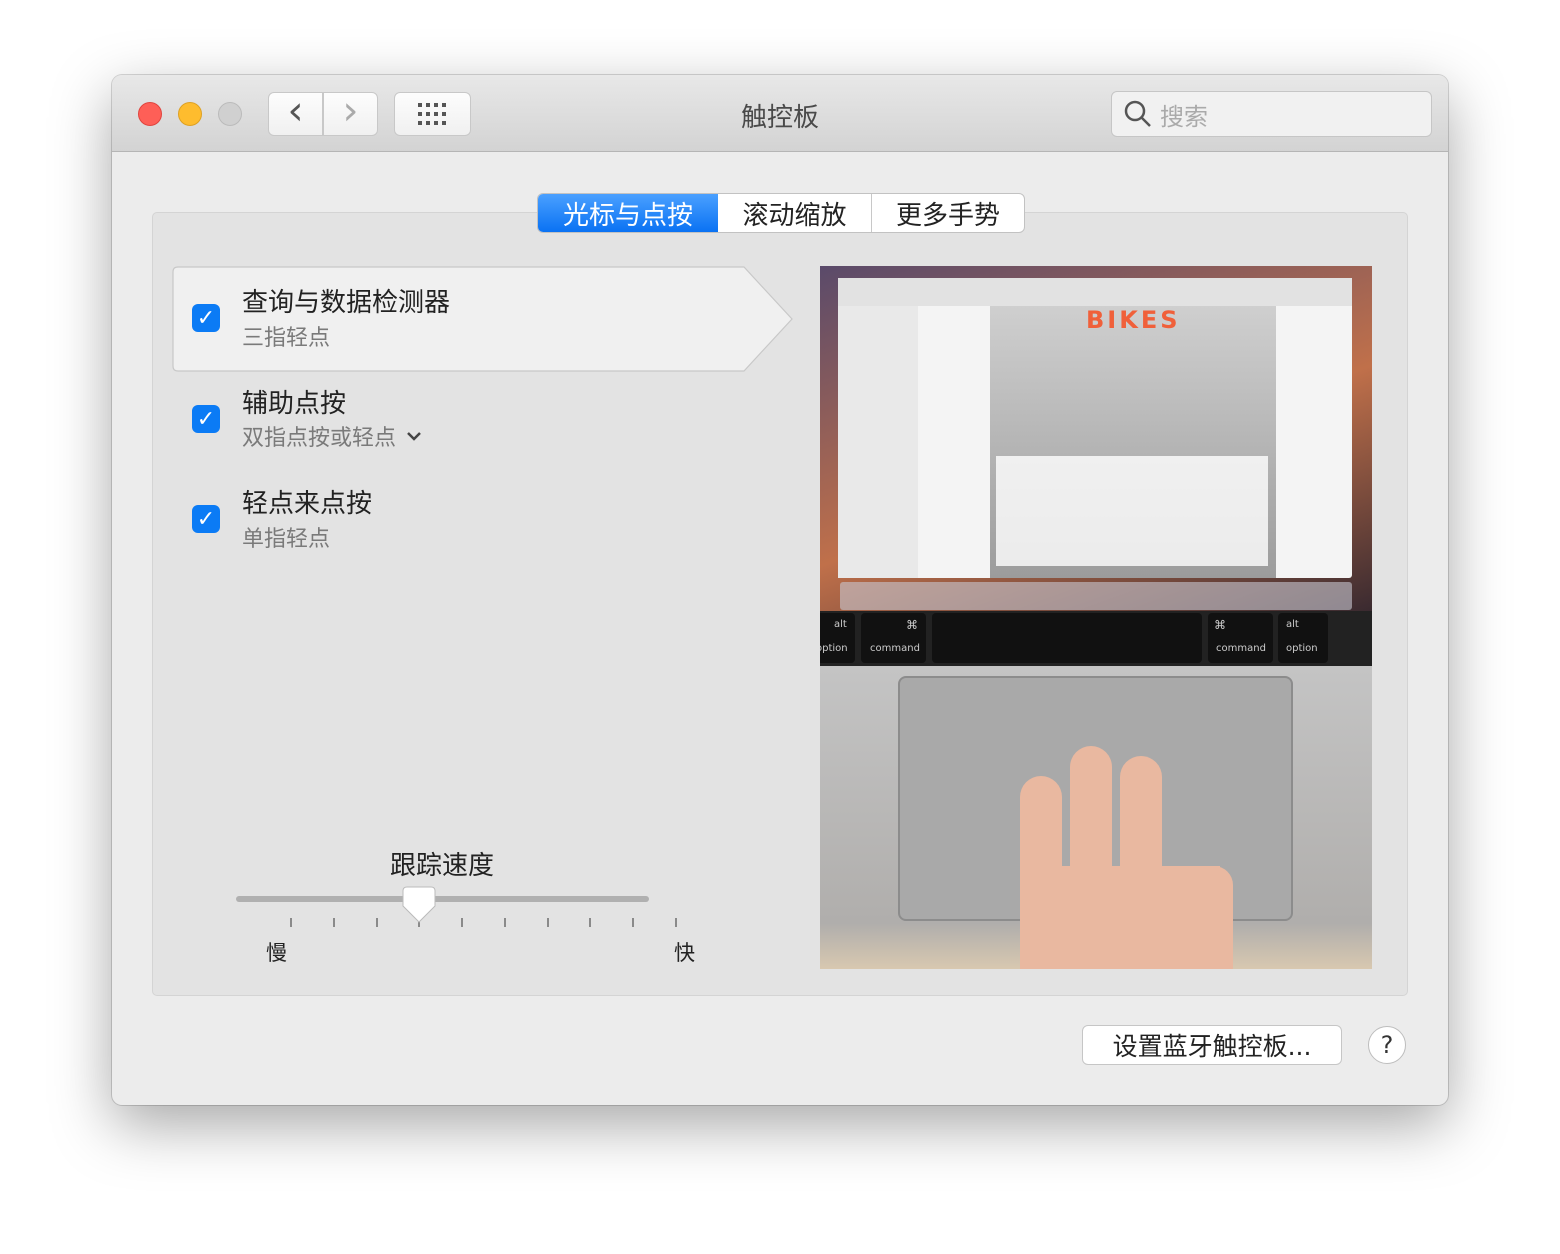  Describe the element at coordinates (837, 638) in the screenshot. I see `key-option-left: altoption` at that location.